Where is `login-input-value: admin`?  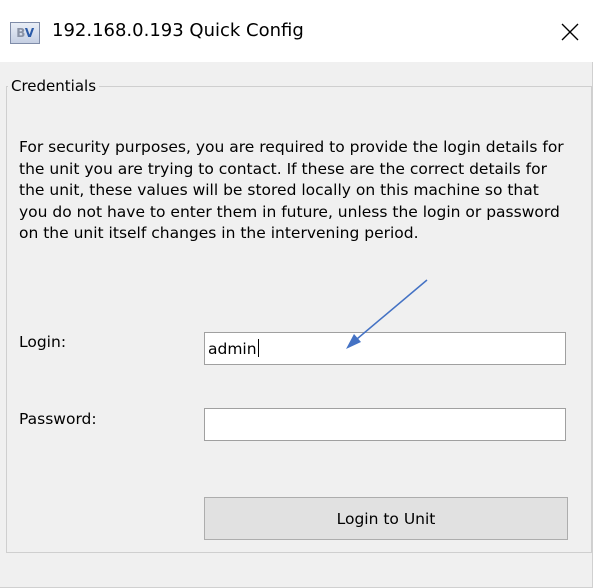 login-input-value: admin is located at coordinates (232, 349).